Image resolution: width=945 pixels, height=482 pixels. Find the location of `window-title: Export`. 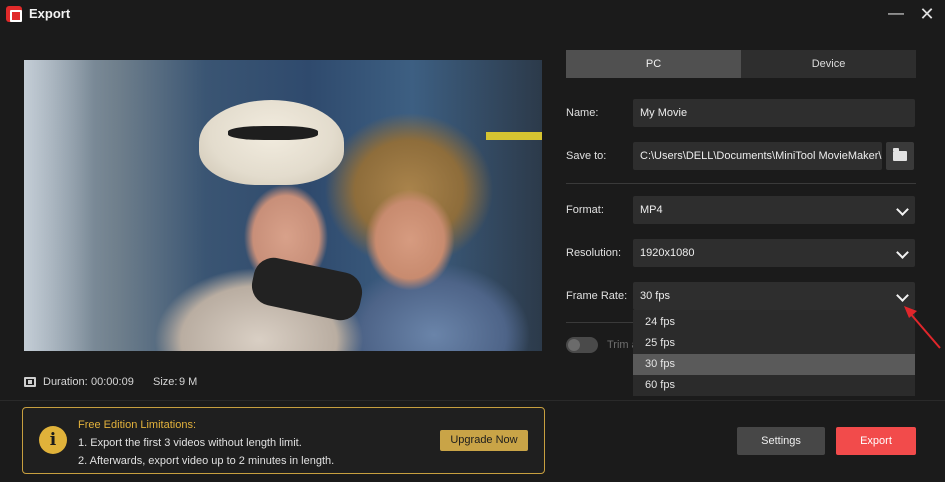

window-title: Export is located at coordinates (50, 13).